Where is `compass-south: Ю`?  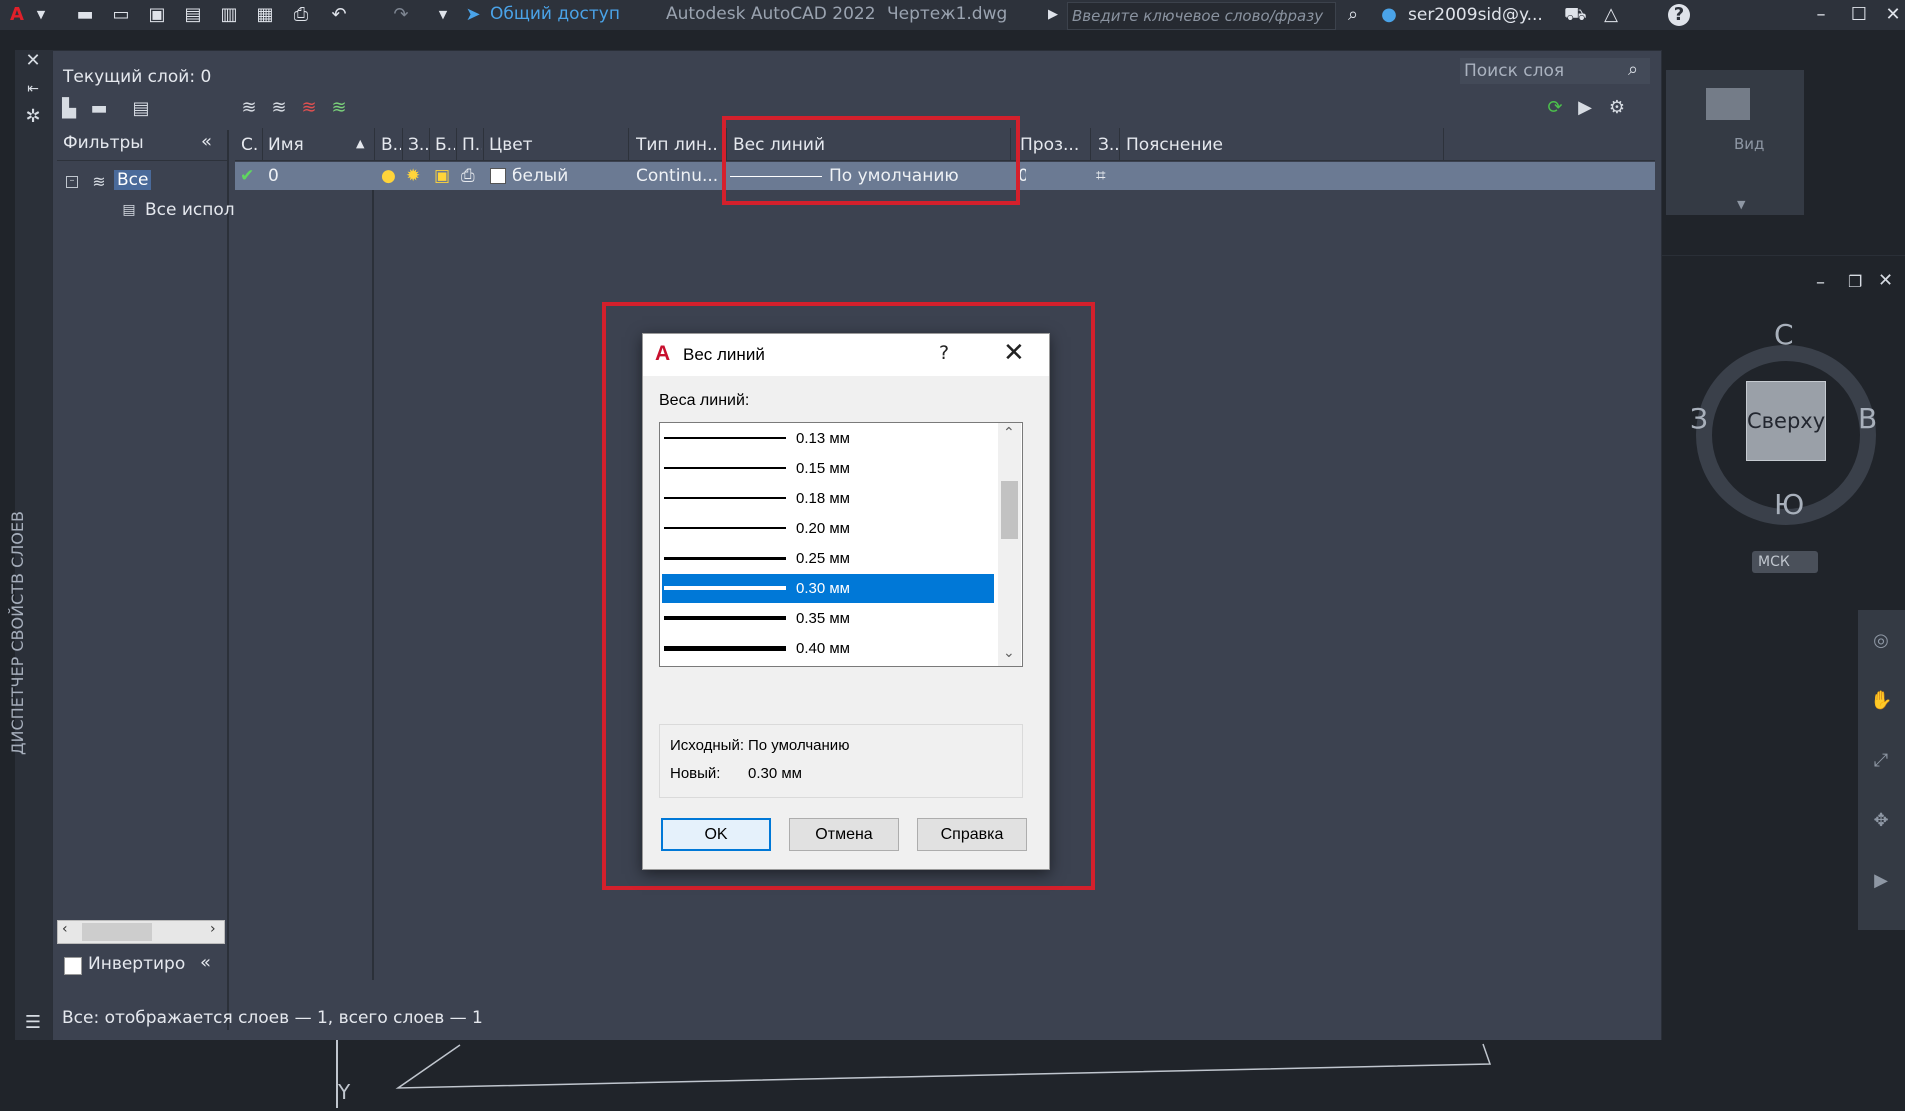 compass-south: Ю is located at coordinates (1789, 504).